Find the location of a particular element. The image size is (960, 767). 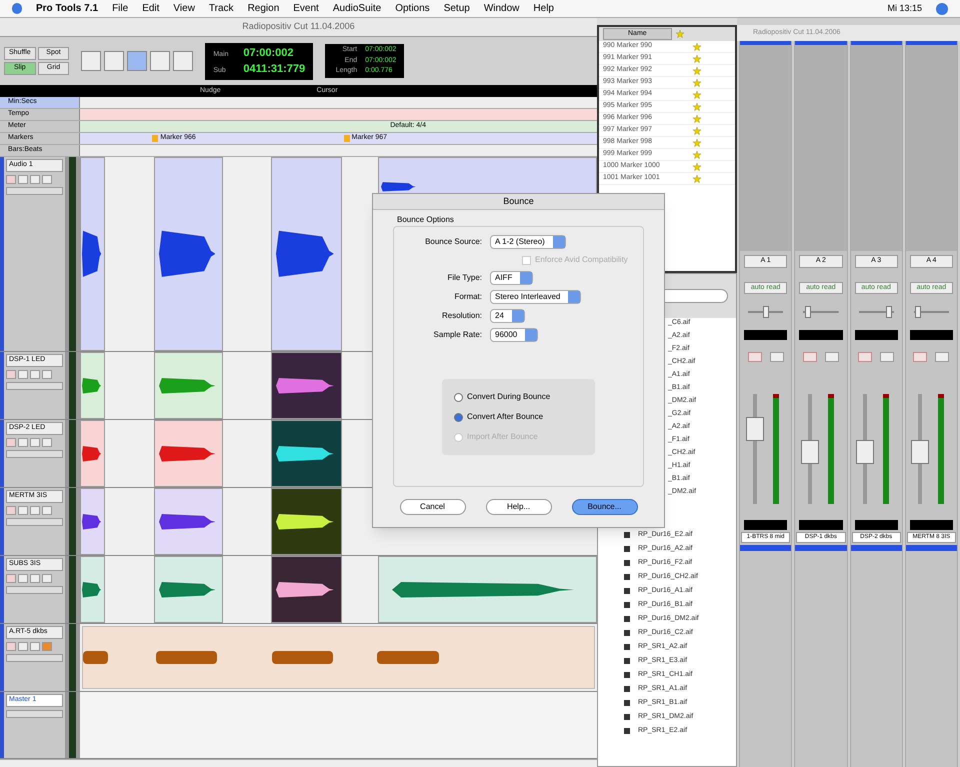

popup-menu: 96000 is located at coordinates (514, 335).